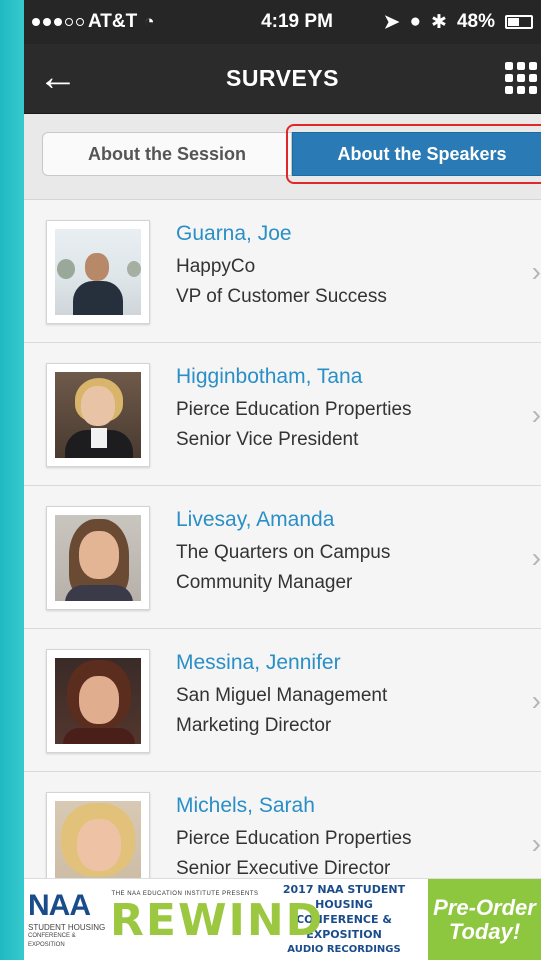 The width and height of the screenshot is (541, 960). Describe the element at coordinates (167, 154) in the screenshot. I see `tab-about-session: About the Session` at that location.